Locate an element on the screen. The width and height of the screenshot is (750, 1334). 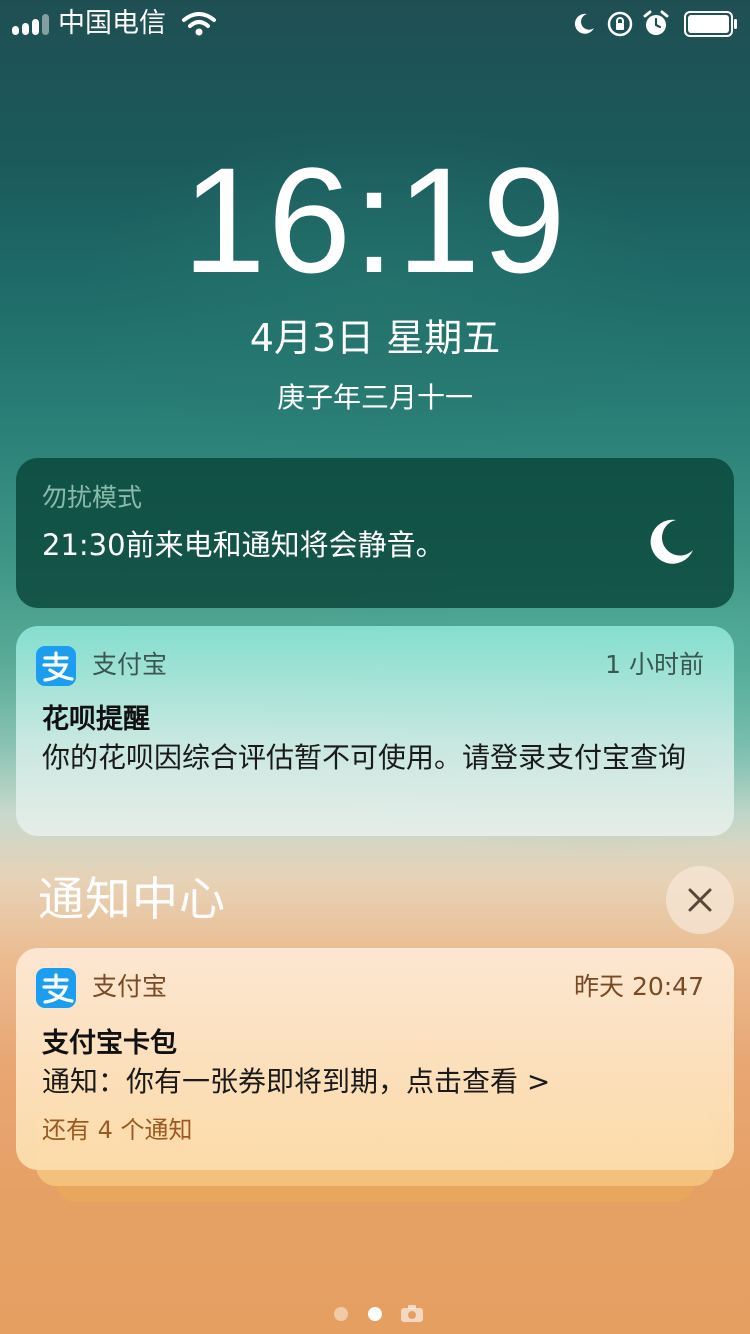
do-not-disturb-card: 勿扰模式 21:30前来电和通知将会静音。 is located at coordinates (375, 533).